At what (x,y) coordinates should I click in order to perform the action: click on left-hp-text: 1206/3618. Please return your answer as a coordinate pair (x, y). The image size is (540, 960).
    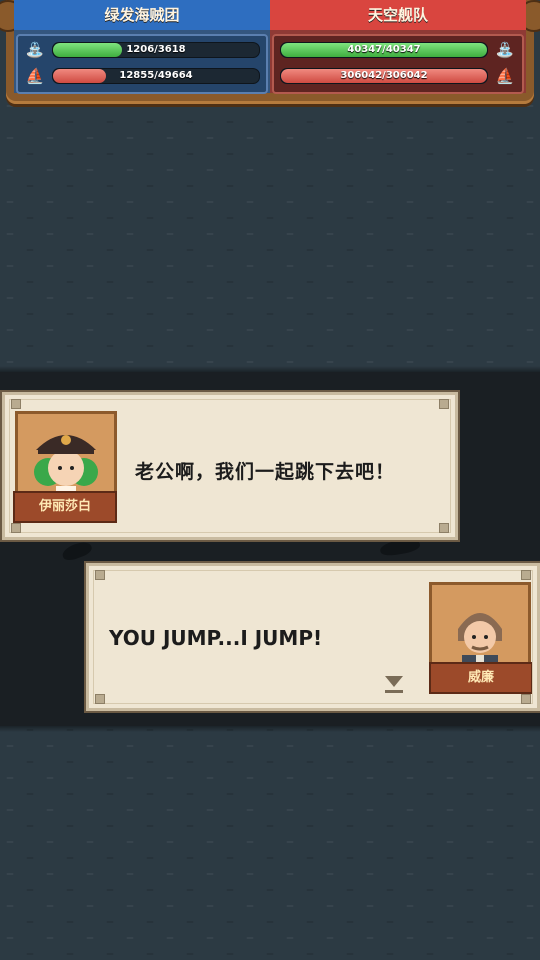
    Looking at the image, I should click on (156, 49).